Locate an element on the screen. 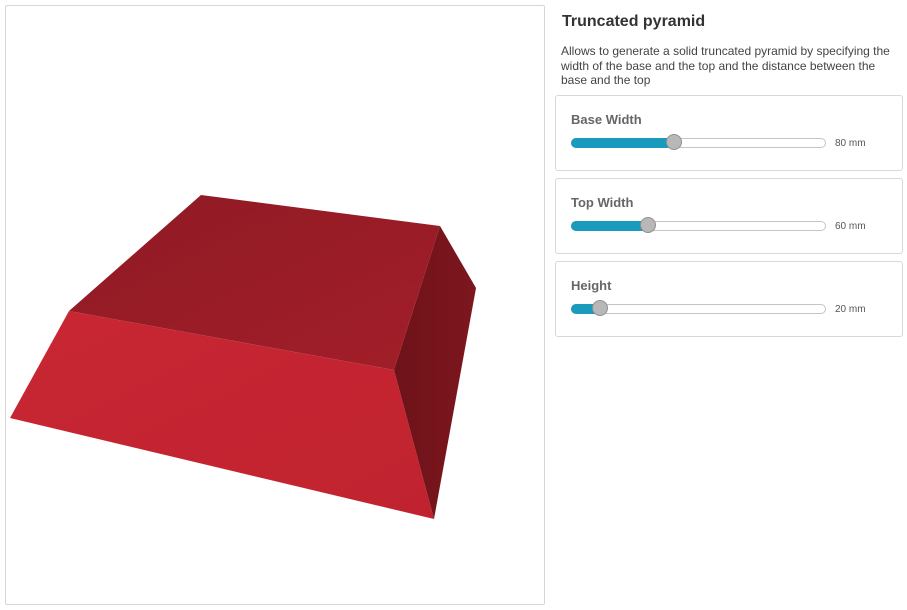 Image resolution: width=907 pixels, height=610 pixels. param-height: Height 20 mm is located at coordinates (729, 299).